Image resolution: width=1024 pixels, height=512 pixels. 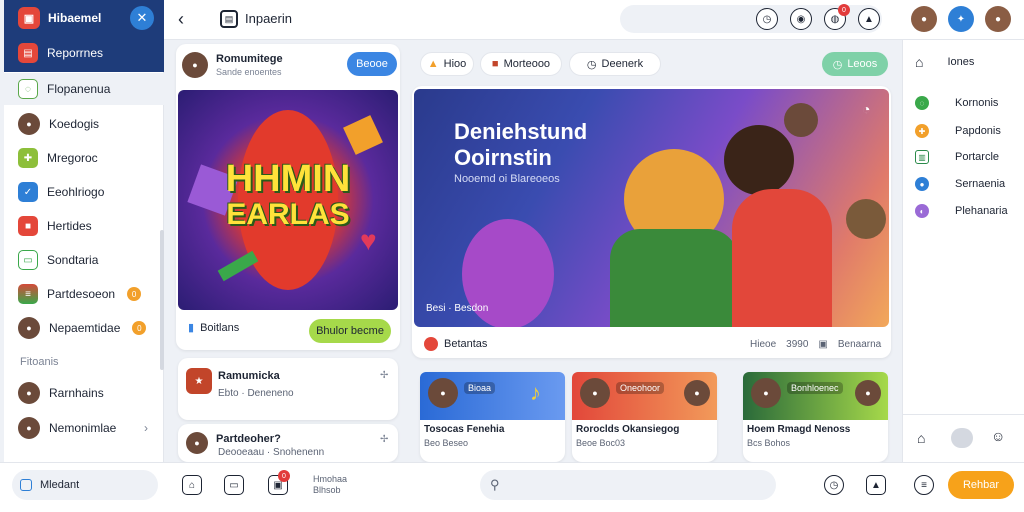 I want to click on filter-chip-0: ▲ Hioo, so click(x=447, y=64).